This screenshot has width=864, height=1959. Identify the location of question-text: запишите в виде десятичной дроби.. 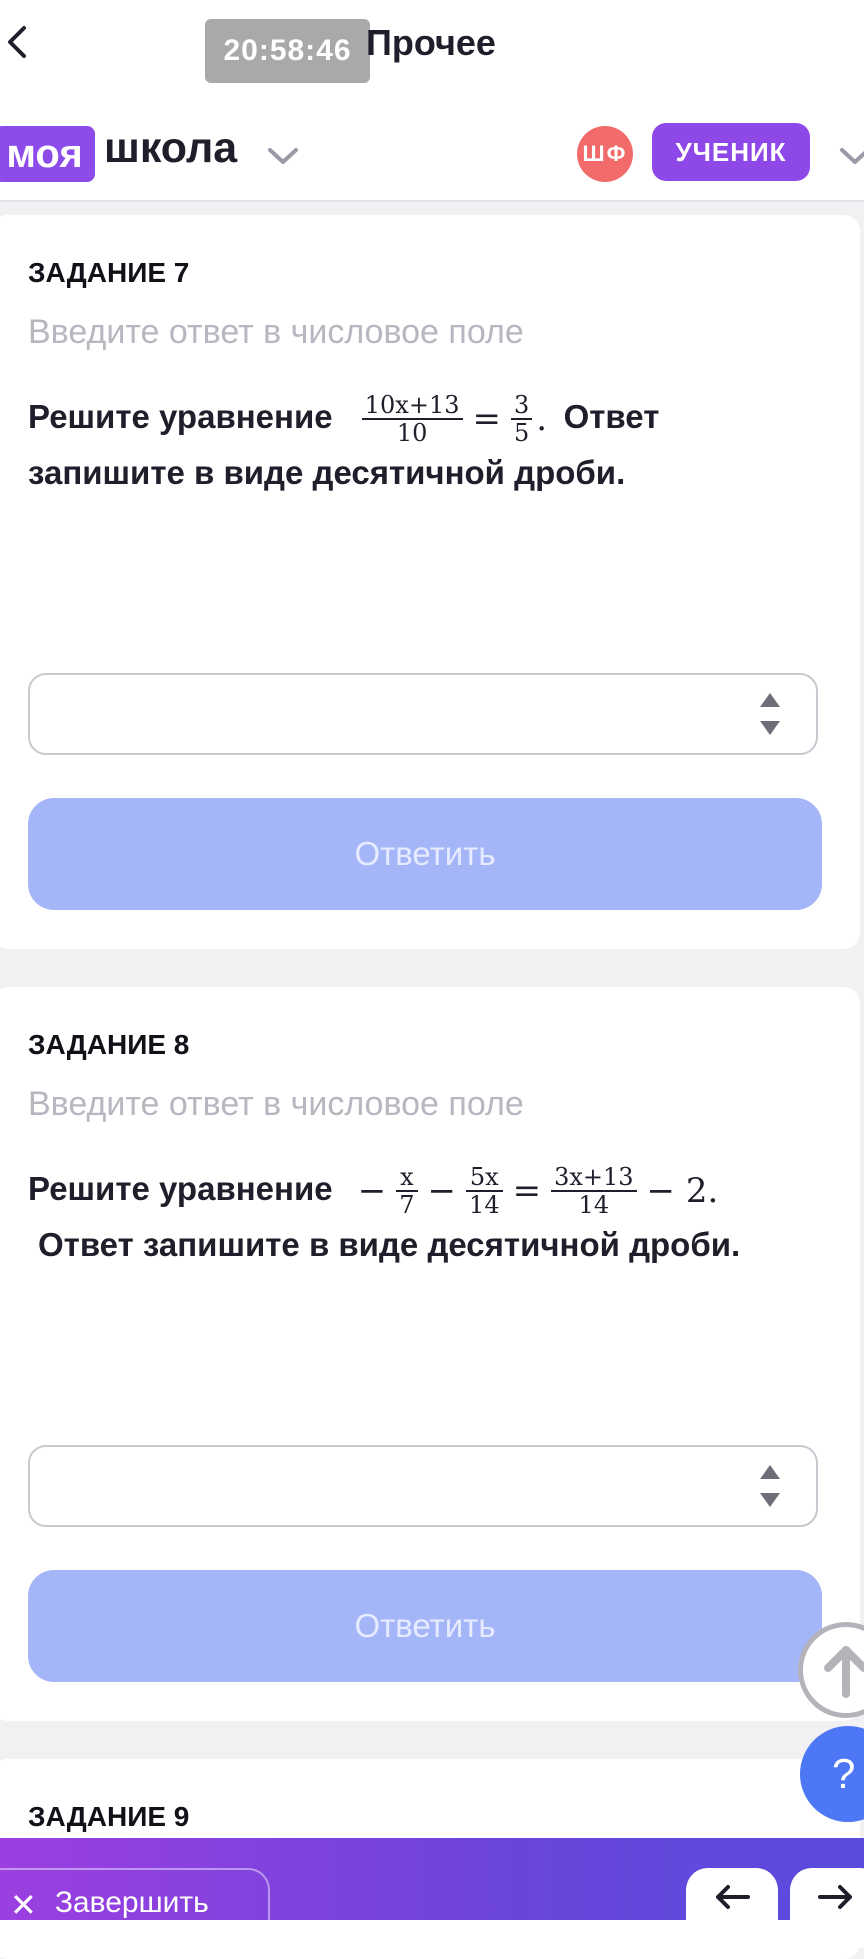
(327, 472).